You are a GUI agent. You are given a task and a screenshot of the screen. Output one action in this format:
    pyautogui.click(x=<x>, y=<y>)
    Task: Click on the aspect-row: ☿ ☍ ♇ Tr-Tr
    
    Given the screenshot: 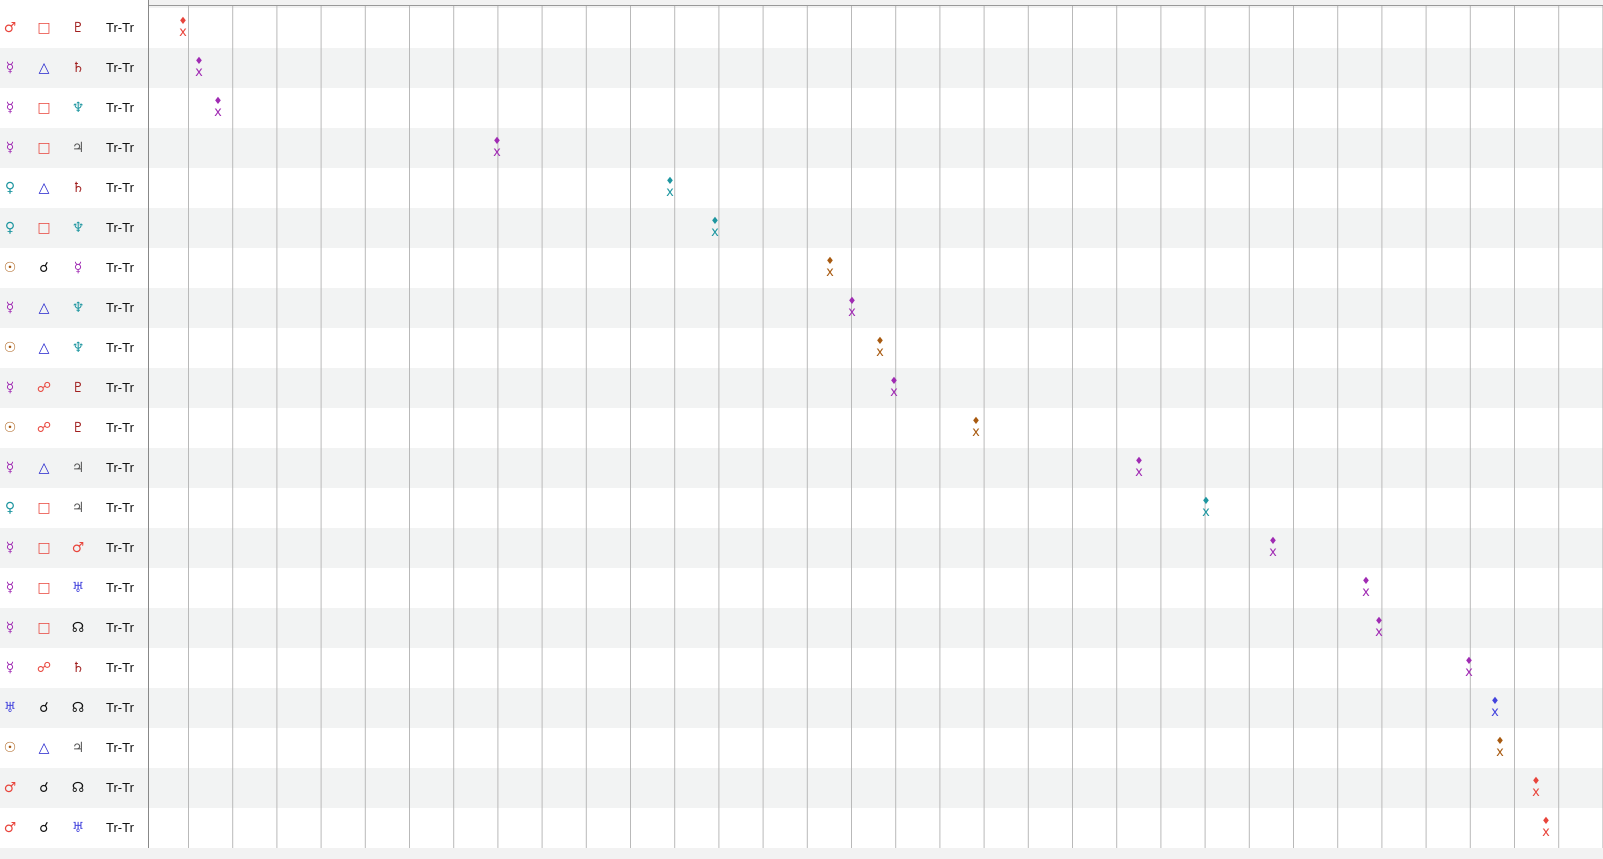 What is the action you would take?
    pyautogui.click(x=74, y=388)
    